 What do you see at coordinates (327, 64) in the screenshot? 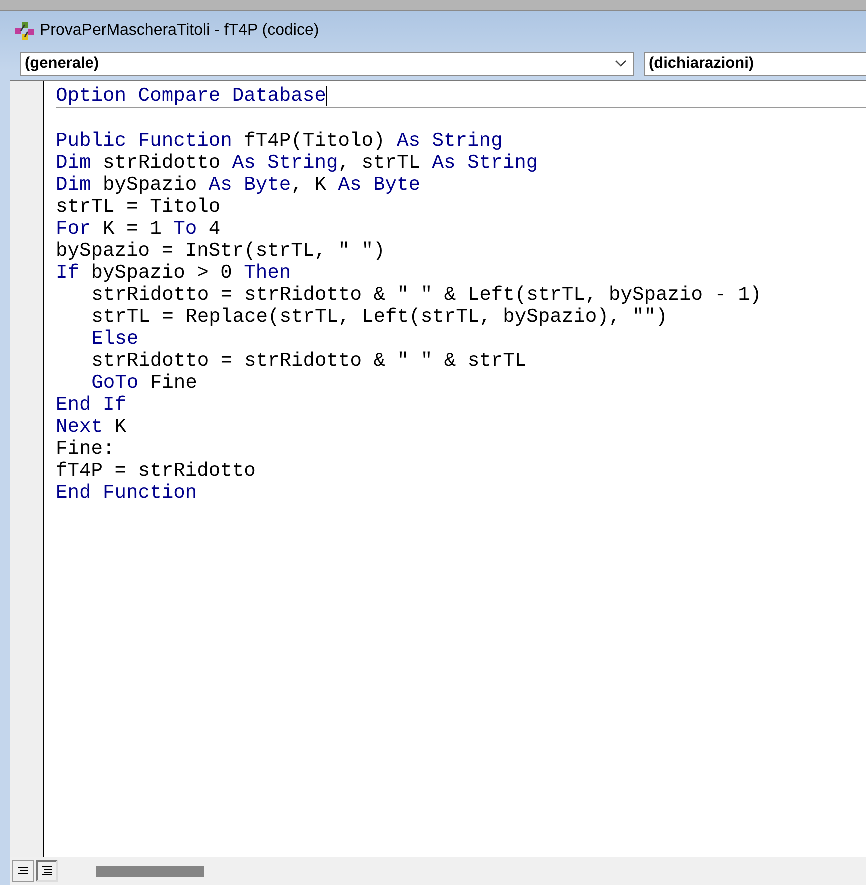
I see `object-dropdown: (generale)` at bounding box center [327, 64].